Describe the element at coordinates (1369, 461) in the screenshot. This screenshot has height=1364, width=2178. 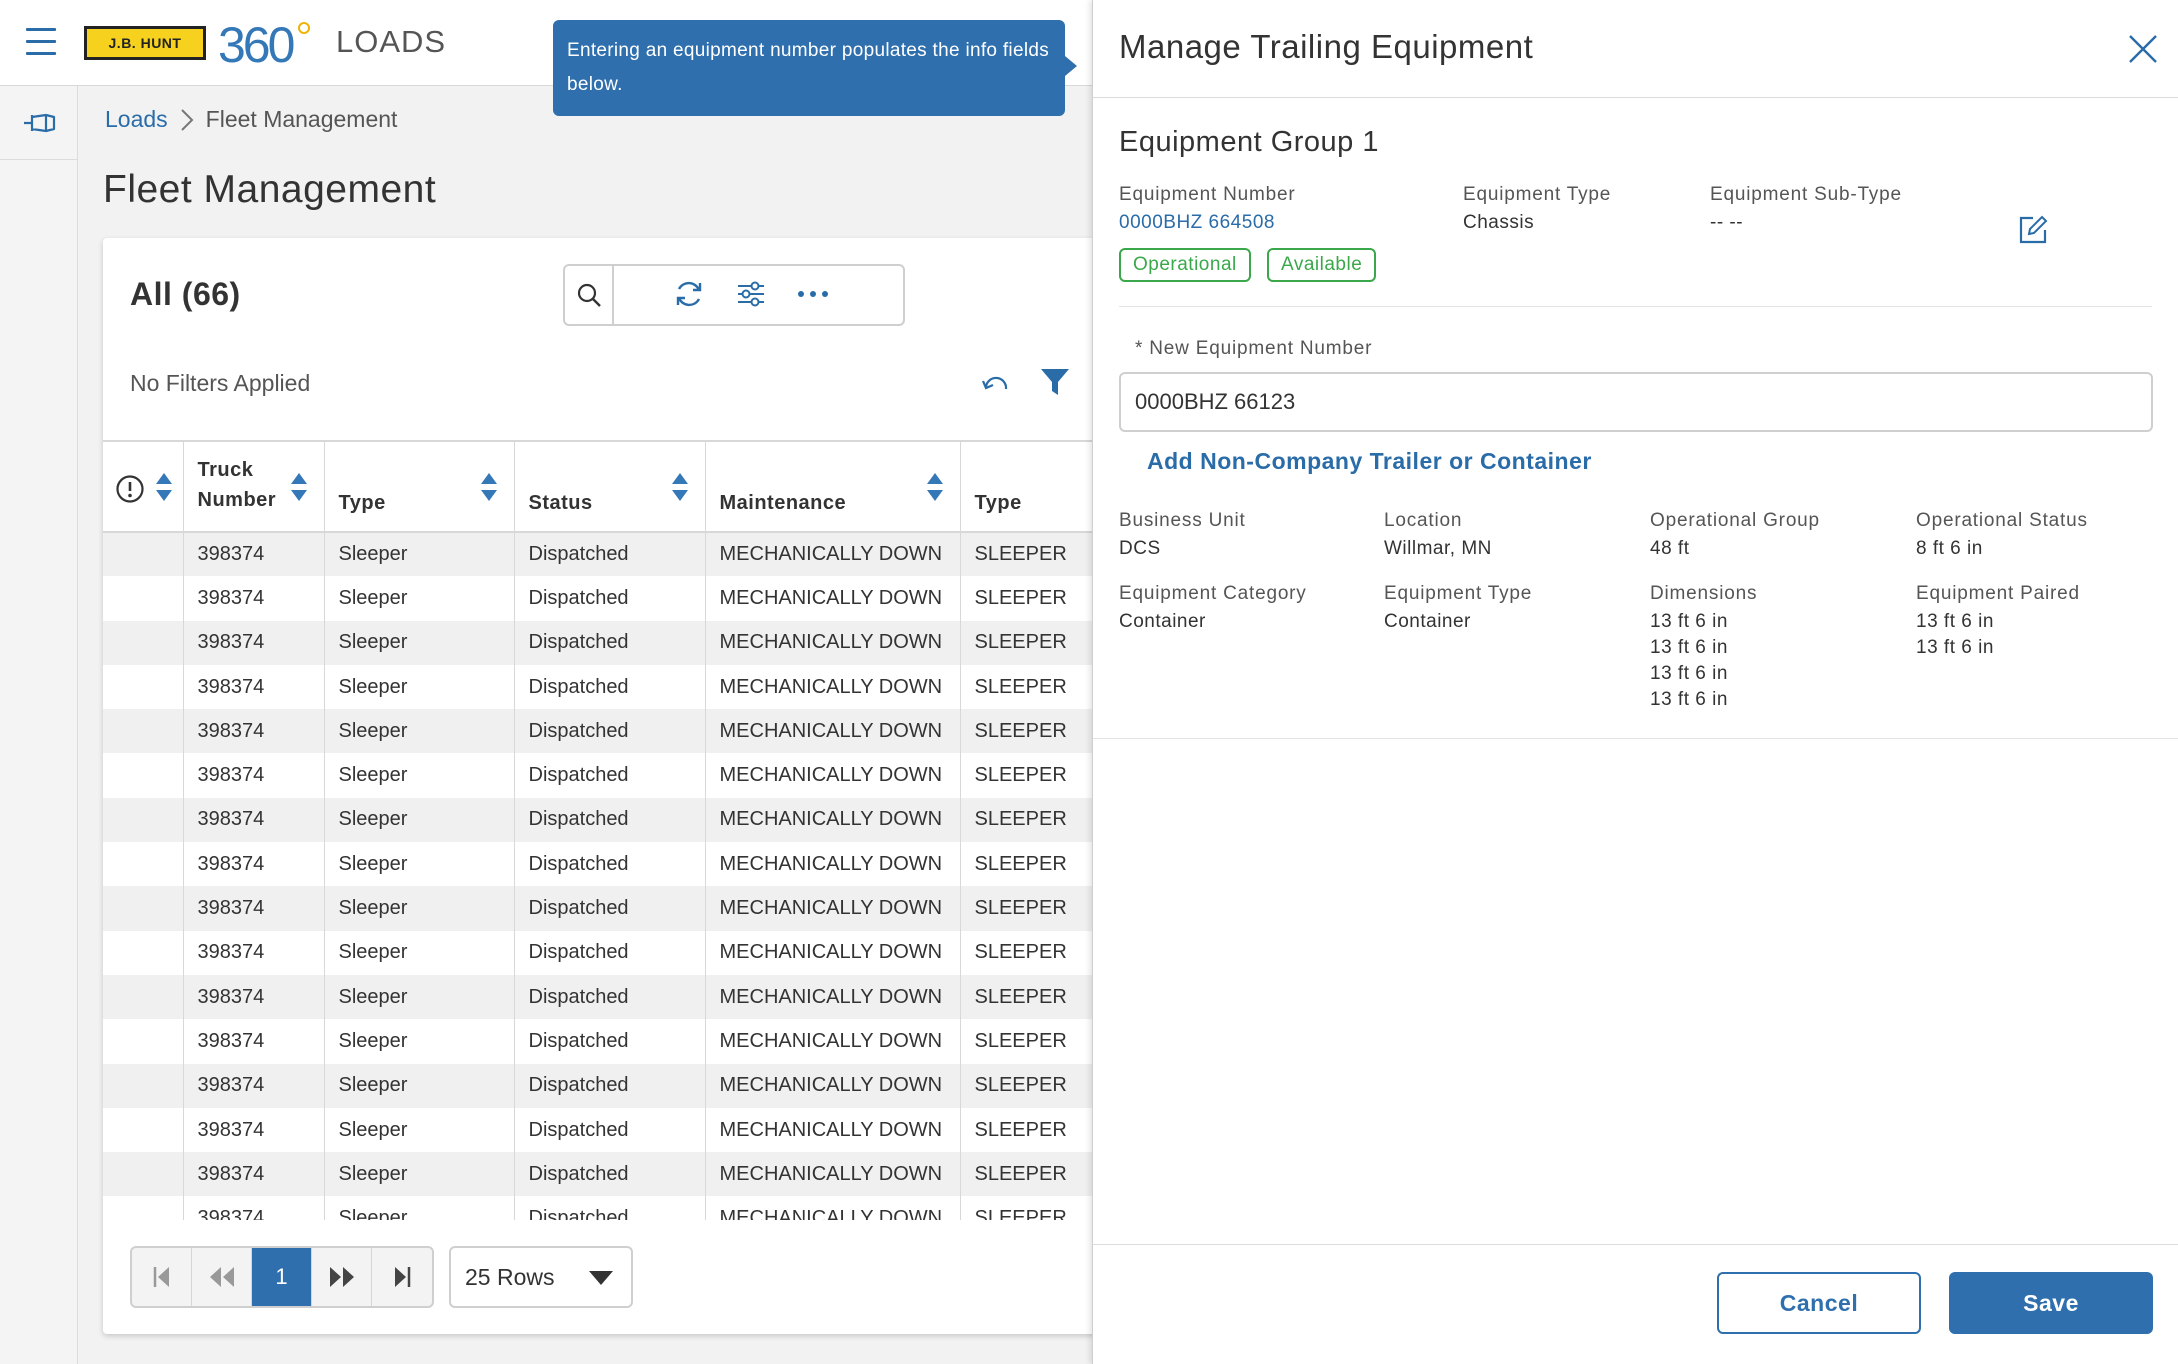
I see `add-non-company-trailer-link: Add Non-Company Trailer or Container` at that location.